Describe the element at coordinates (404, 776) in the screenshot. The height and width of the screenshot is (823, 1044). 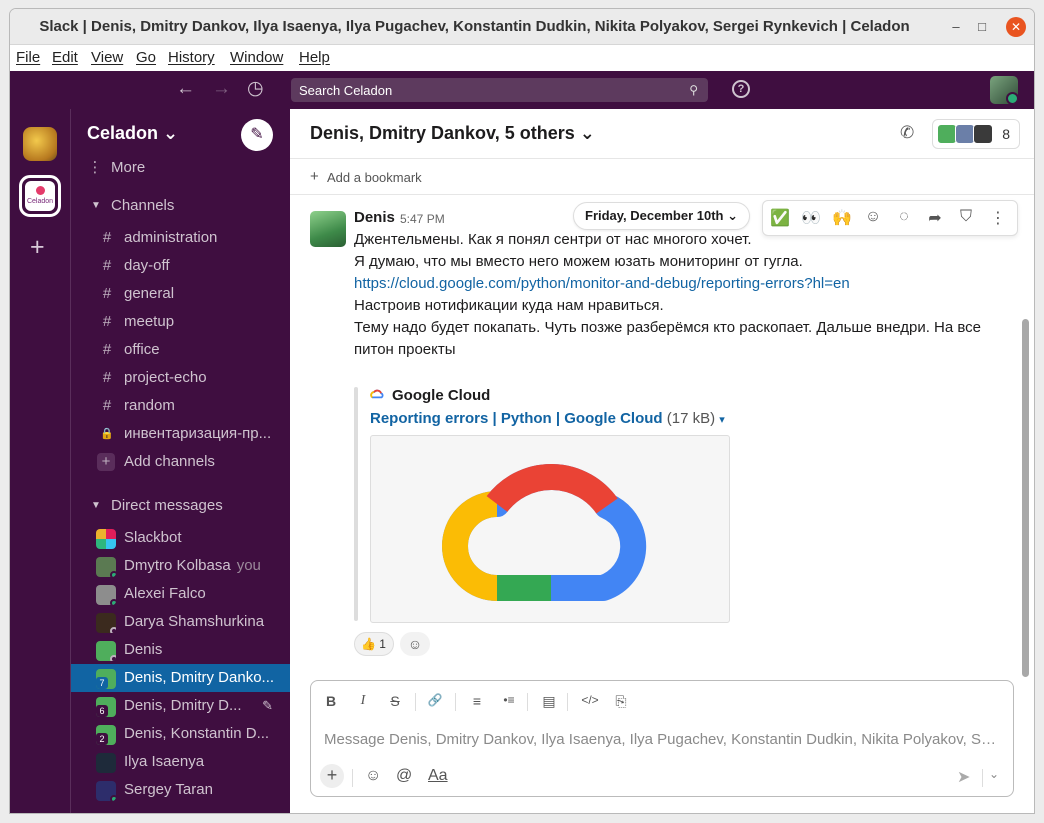
I see `mention-icon: @` at that location.